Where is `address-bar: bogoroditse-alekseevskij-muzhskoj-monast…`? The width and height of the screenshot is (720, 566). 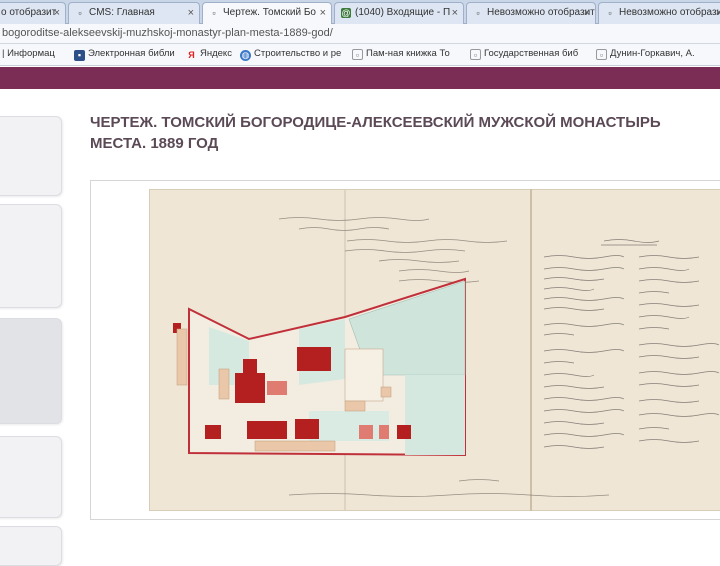 address-bar: bogoroditse-alekseevskij-muzhskoj-monast… is located at coordinates (360, 34).